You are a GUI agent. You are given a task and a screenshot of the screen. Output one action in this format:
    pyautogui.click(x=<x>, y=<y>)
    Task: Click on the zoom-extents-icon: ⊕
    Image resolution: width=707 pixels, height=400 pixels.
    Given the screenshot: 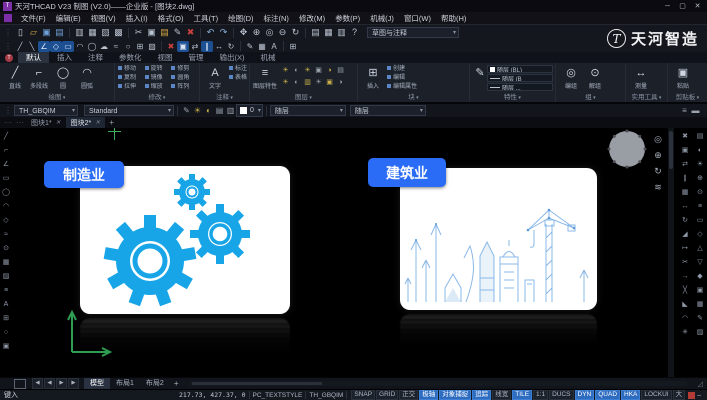 What is the action you would take?
    pyautogui.click(x=700, y=179)
    